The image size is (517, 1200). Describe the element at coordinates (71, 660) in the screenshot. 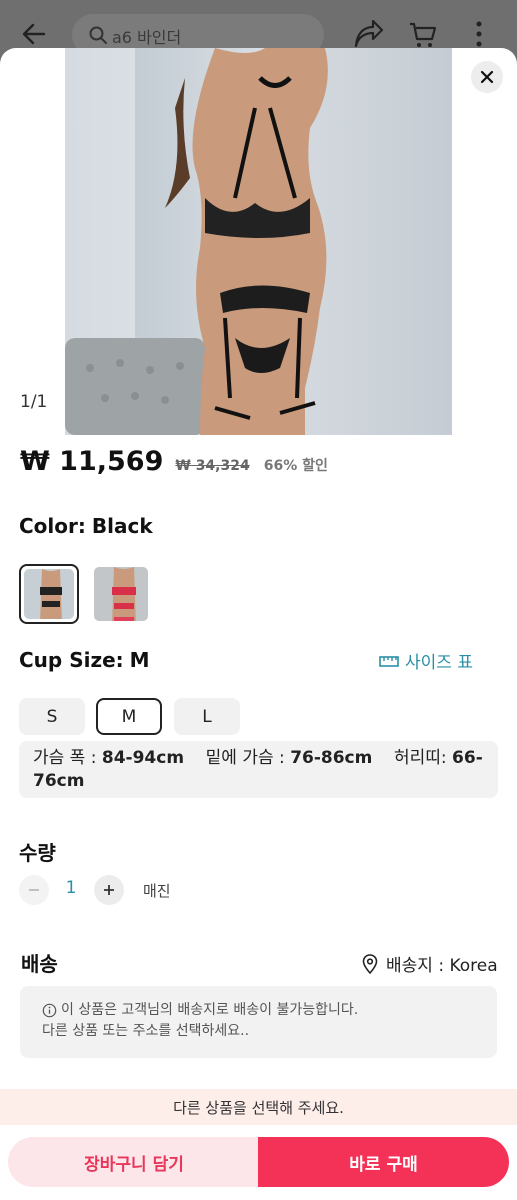

I see `cup-size-label: Cup Size:` at that location.